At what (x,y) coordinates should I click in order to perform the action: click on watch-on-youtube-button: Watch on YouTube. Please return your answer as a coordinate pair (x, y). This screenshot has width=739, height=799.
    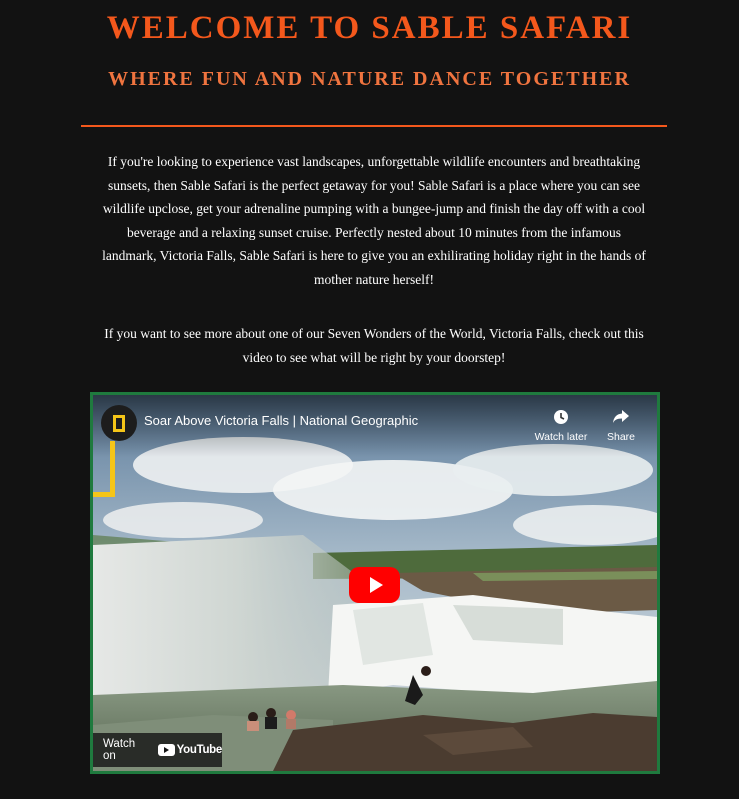
    Looking at the image, I should click on (157, 750).